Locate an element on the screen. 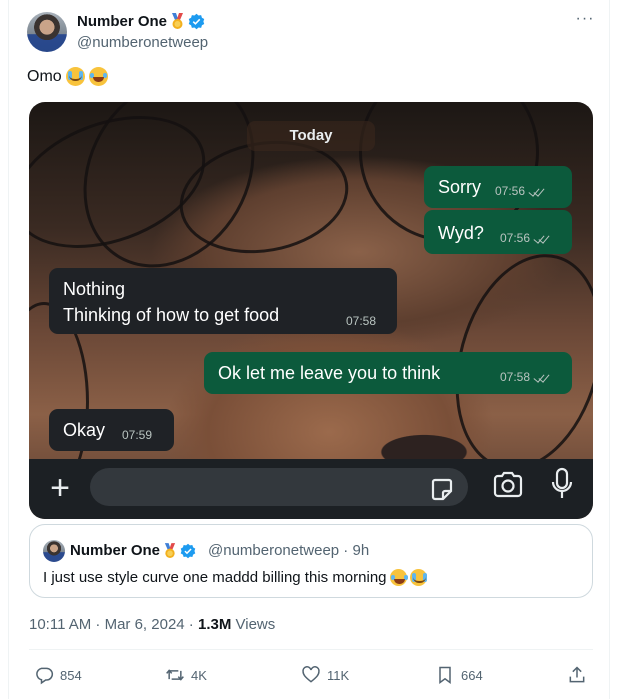 The width and height of the screenshot is (618, 699). share-button is located at coordinates (577, 675).